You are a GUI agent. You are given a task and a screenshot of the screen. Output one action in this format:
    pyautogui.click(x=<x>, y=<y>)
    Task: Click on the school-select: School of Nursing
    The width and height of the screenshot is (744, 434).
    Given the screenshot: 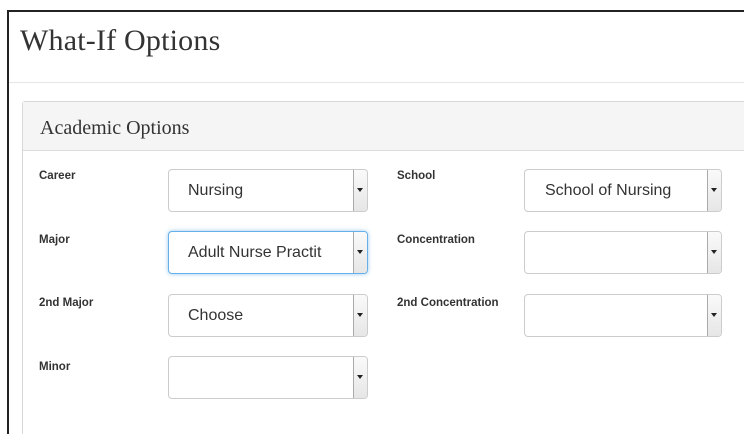 What is the action you would take?
    pyautogui.click(x=623, y=190)
    